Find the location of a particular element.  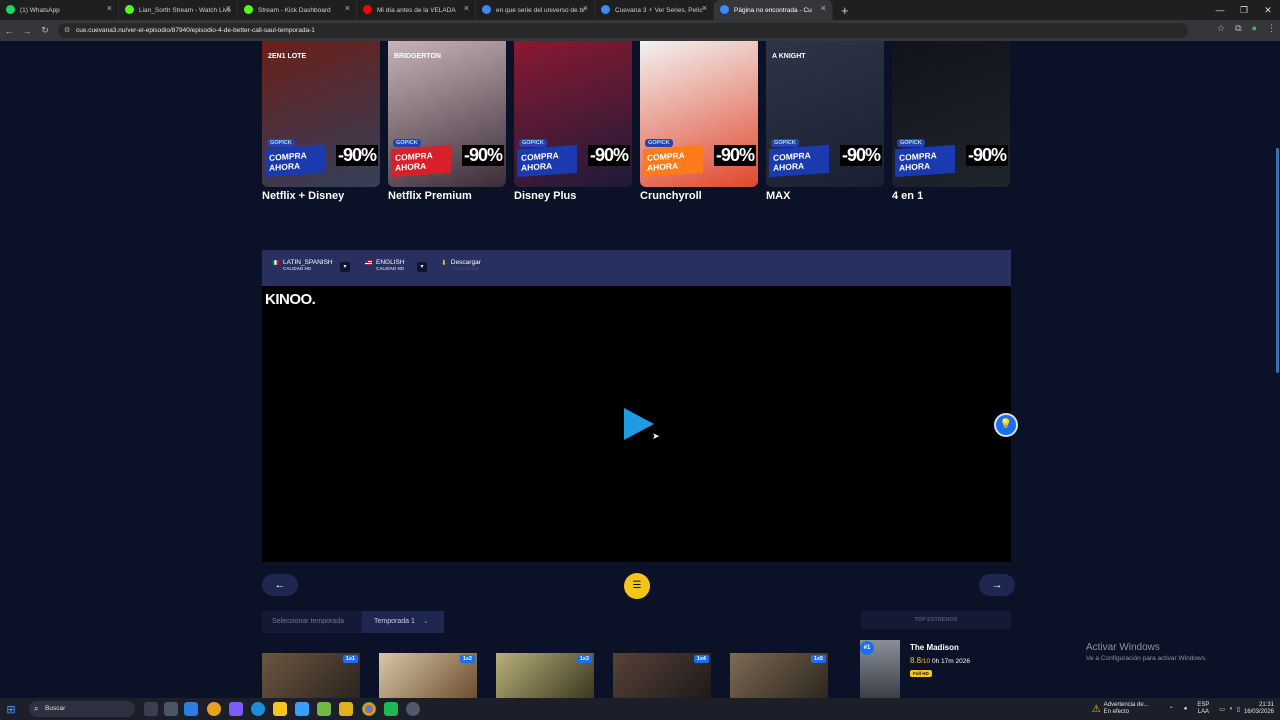

task-view-icon is located at coordinates (151, 709).